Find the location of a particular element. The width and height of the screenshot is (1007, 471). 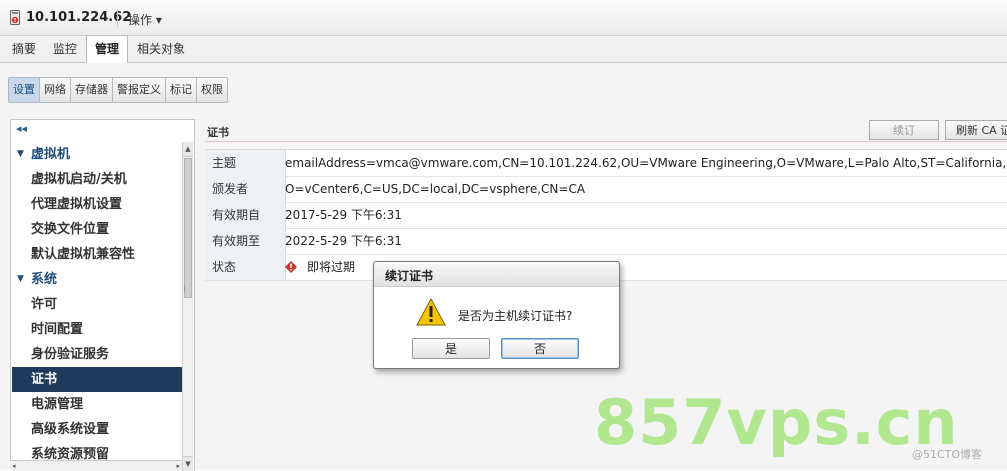

subtab-storage: 存储器 is located at coordinates (92, 90).